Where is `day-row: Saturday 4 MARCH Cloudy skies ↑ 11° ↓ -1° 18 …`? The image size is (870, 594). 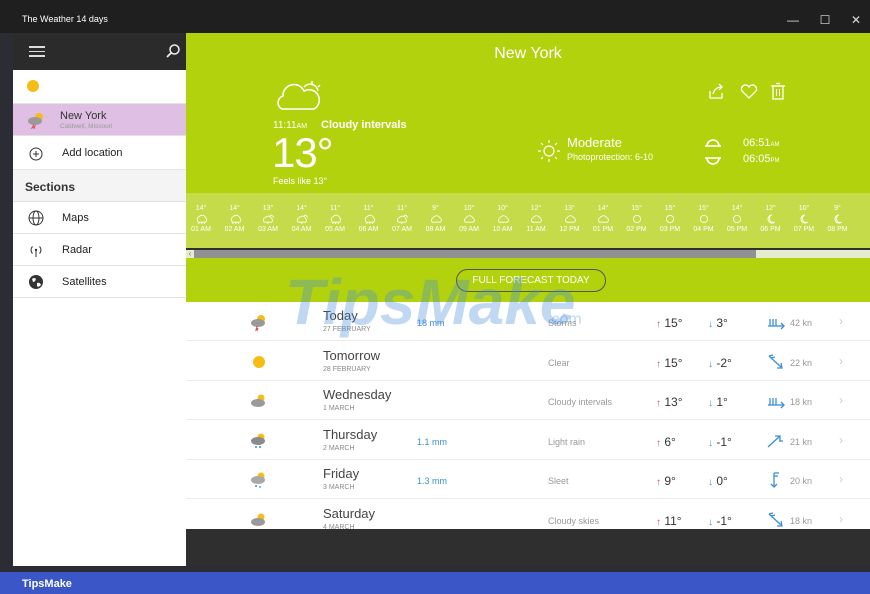 day-row: Saturday 4 MARCH Cloudy skies ↑ 11° ↓ -1° 18 … is located at coordinates (528, 515).